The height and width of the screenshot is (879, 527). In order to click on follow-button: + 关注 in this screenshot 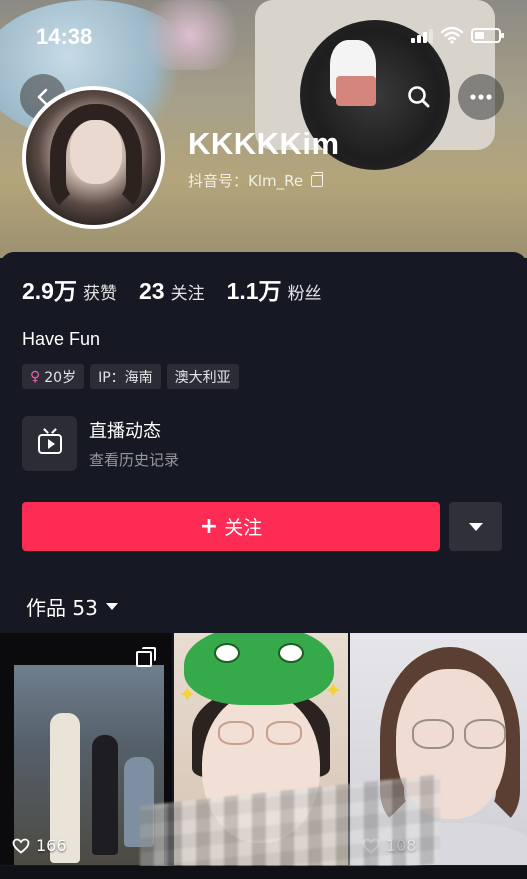, I will do `click(231, 526)`.